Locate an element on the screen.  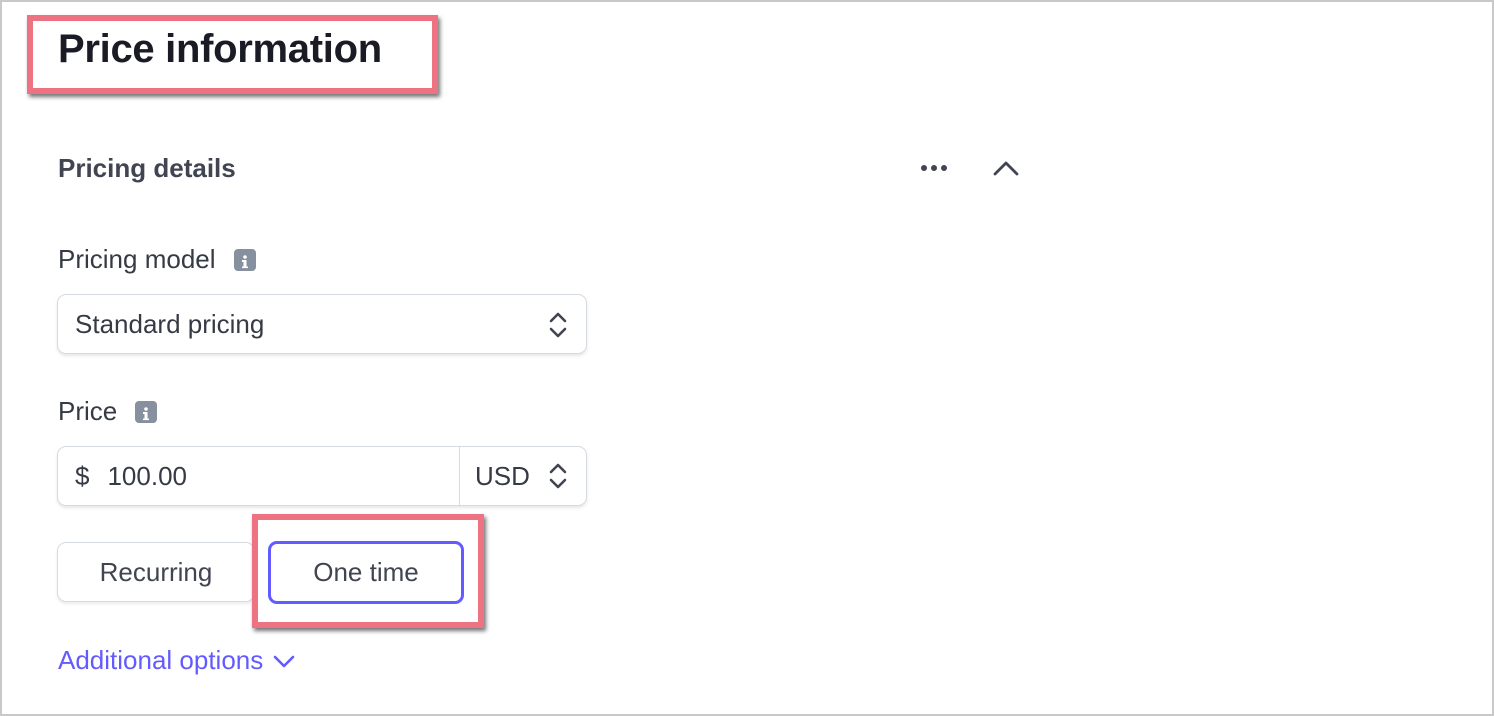
price-label: Price is located at coordinates (108, 411).